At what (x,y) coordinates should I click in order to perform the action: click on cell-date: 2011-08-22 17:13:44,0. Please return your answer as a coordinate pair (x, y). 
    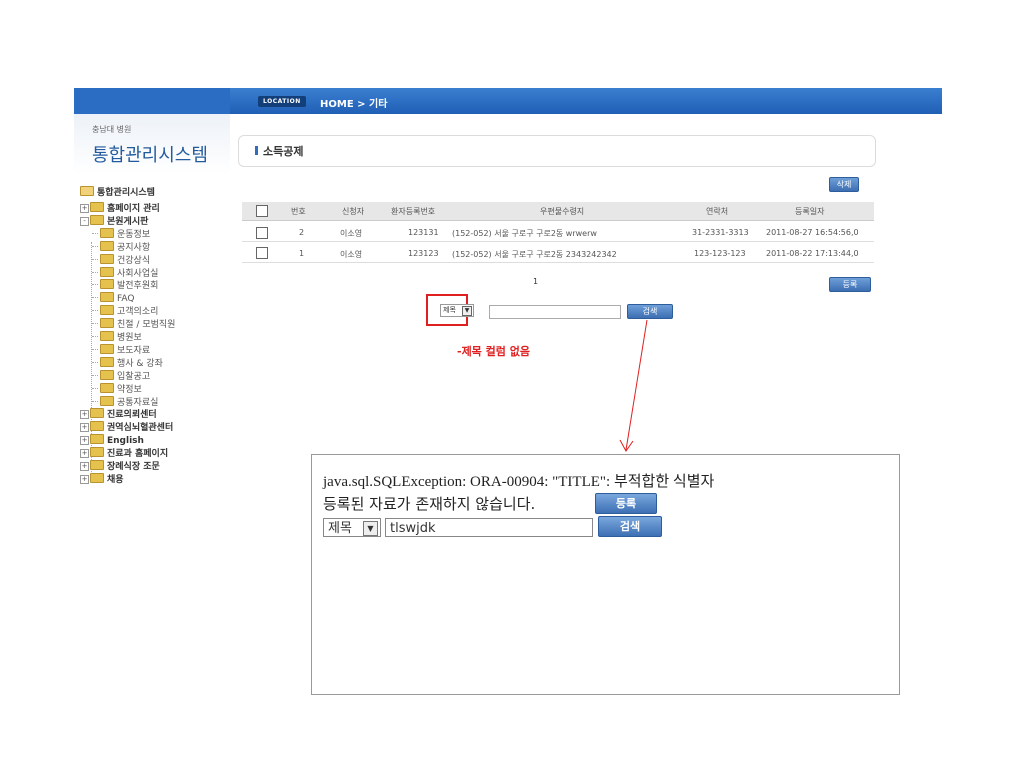
    Looking at the image, I should click on (812, 253).